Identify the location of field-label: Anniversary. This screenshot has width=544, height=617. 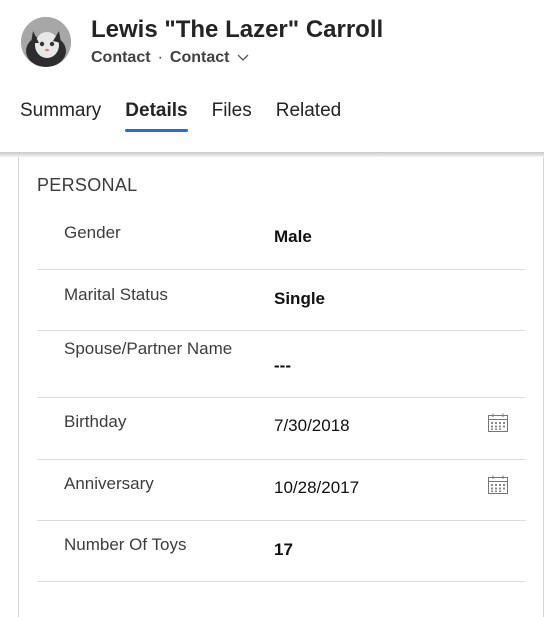
(109, 483).